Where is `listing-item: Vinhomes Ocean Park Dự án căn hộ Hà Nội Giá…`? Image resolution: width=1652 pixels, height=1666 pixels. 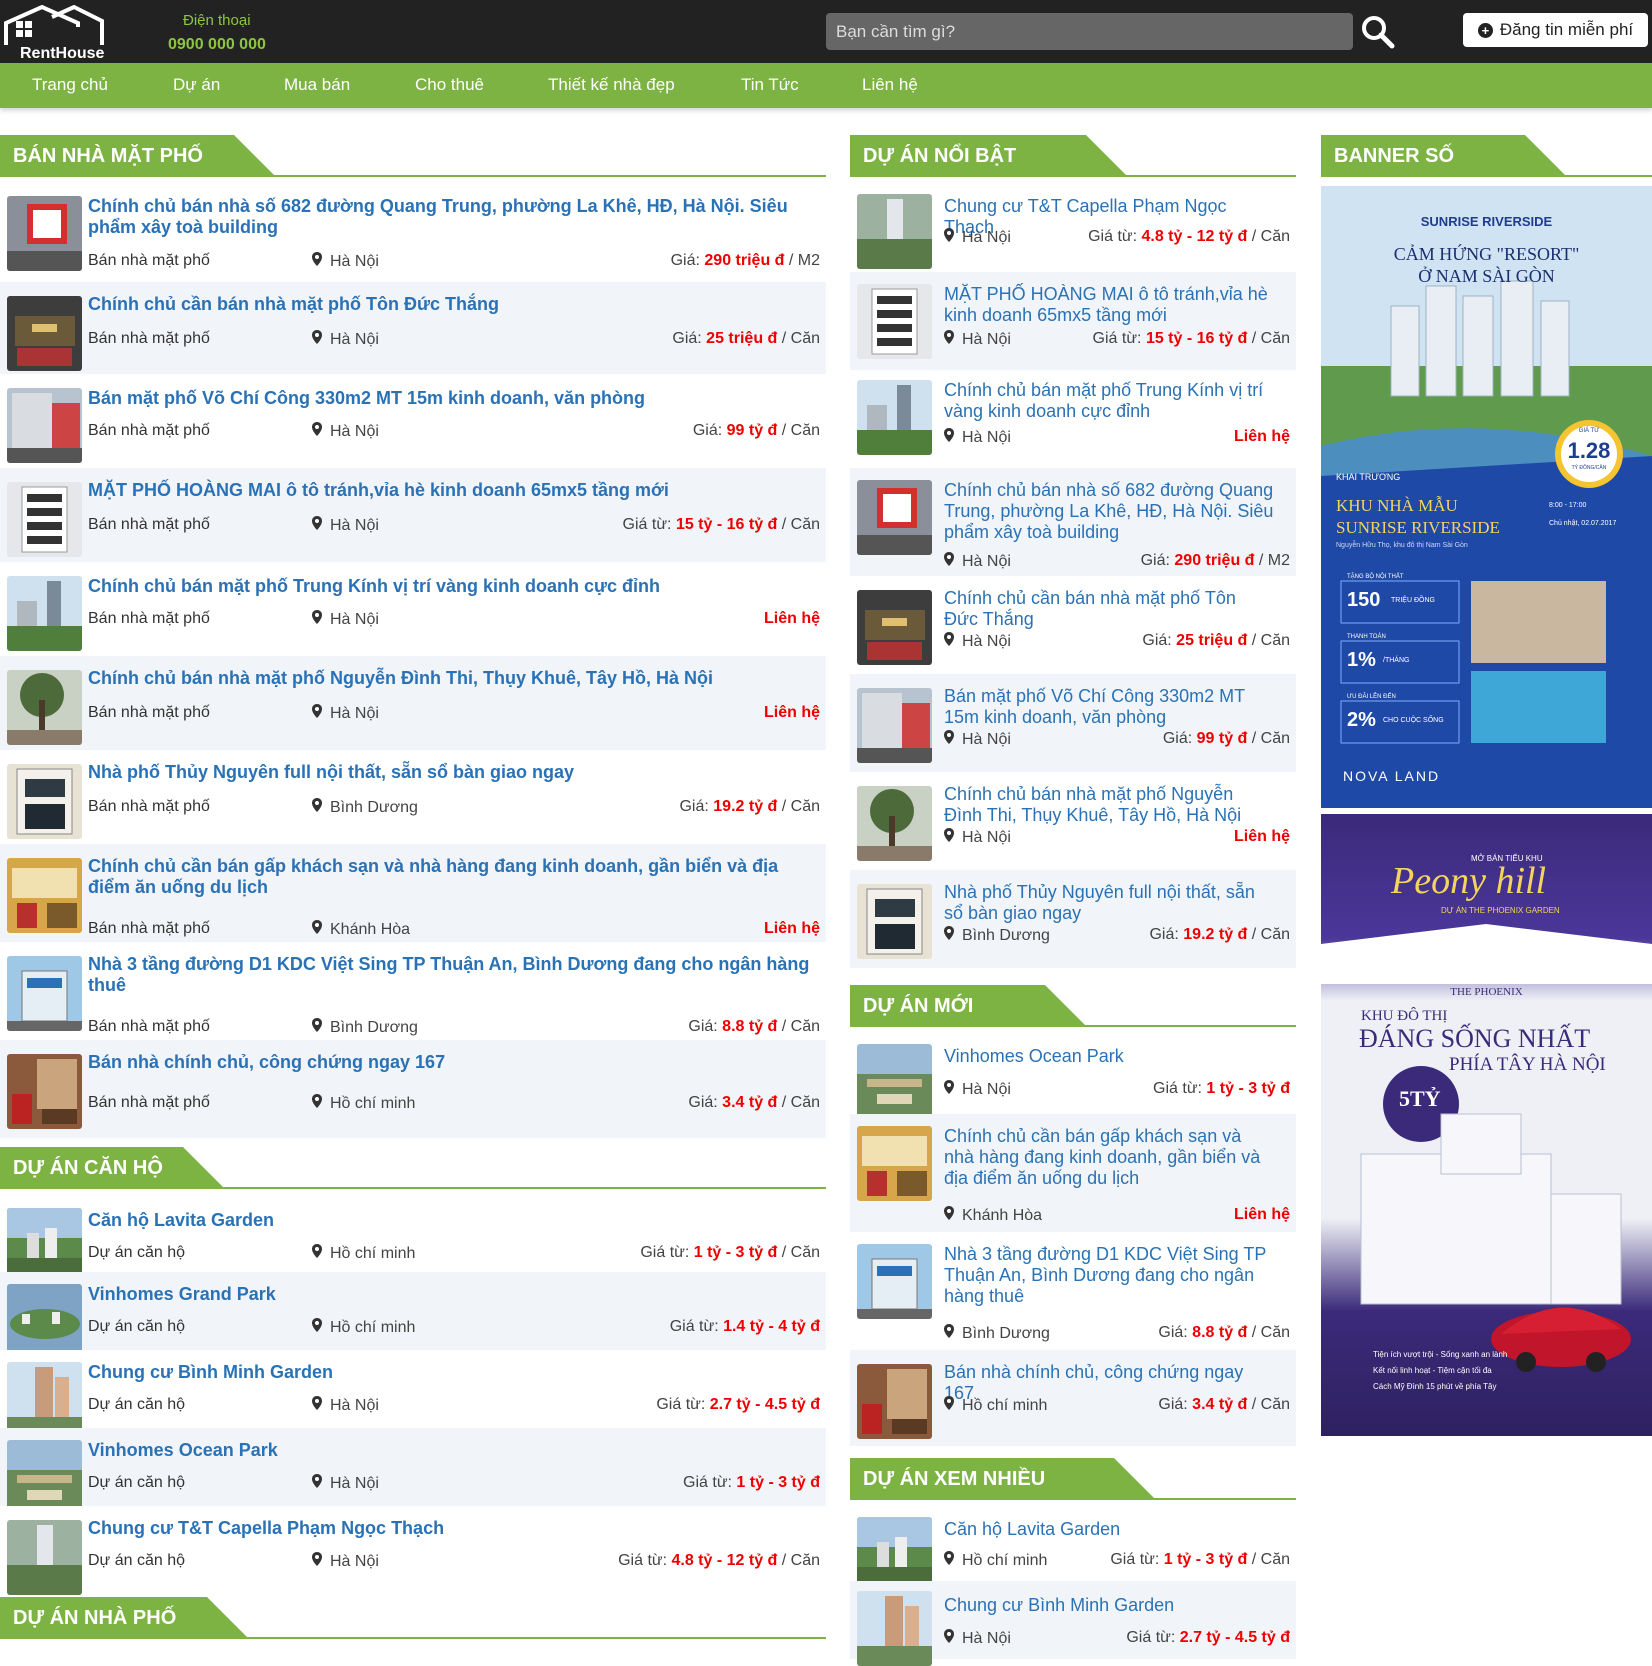 listing-item: Vinhomes Ocean Park Dự án căn hộ Hà Nội Giá… is located at coordinates (413, 1471).